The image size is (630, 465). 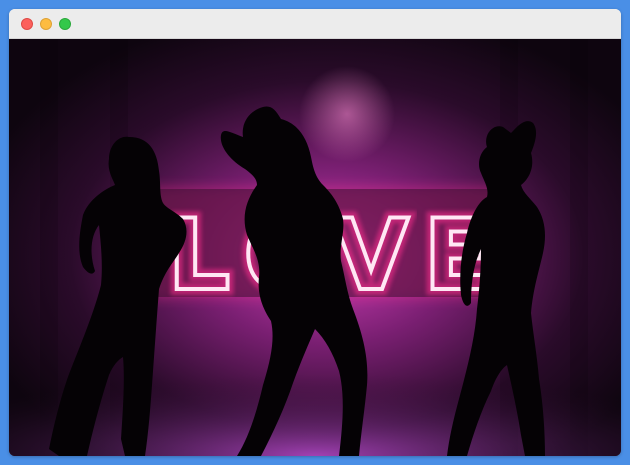 I want to click on close-dot-icon, so click(x=27, y=24).